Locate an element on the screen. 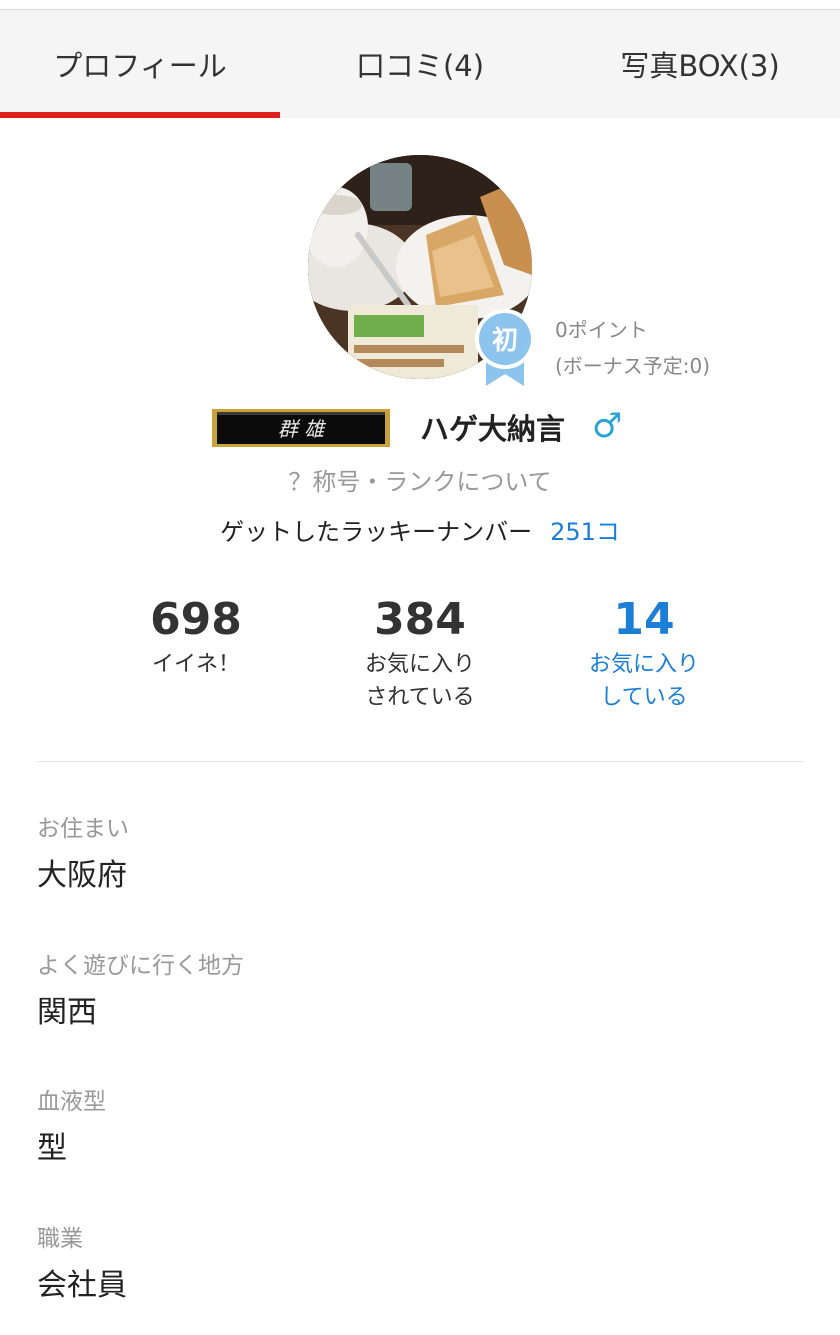 Image resolution: width=840 pixels, height=1335 pixels. stat-favoriting-label-2: している is located at coordinates (644, 697).